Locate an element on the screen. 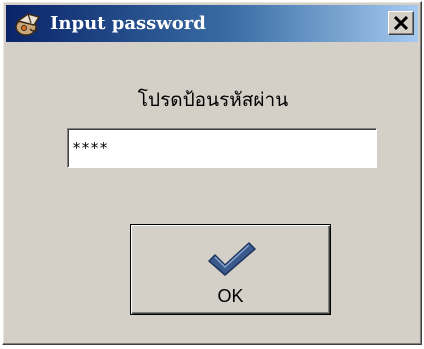 Image resolution: width=424 pixels, height=349 pixels. close-button is located at coordinates (401, 23).